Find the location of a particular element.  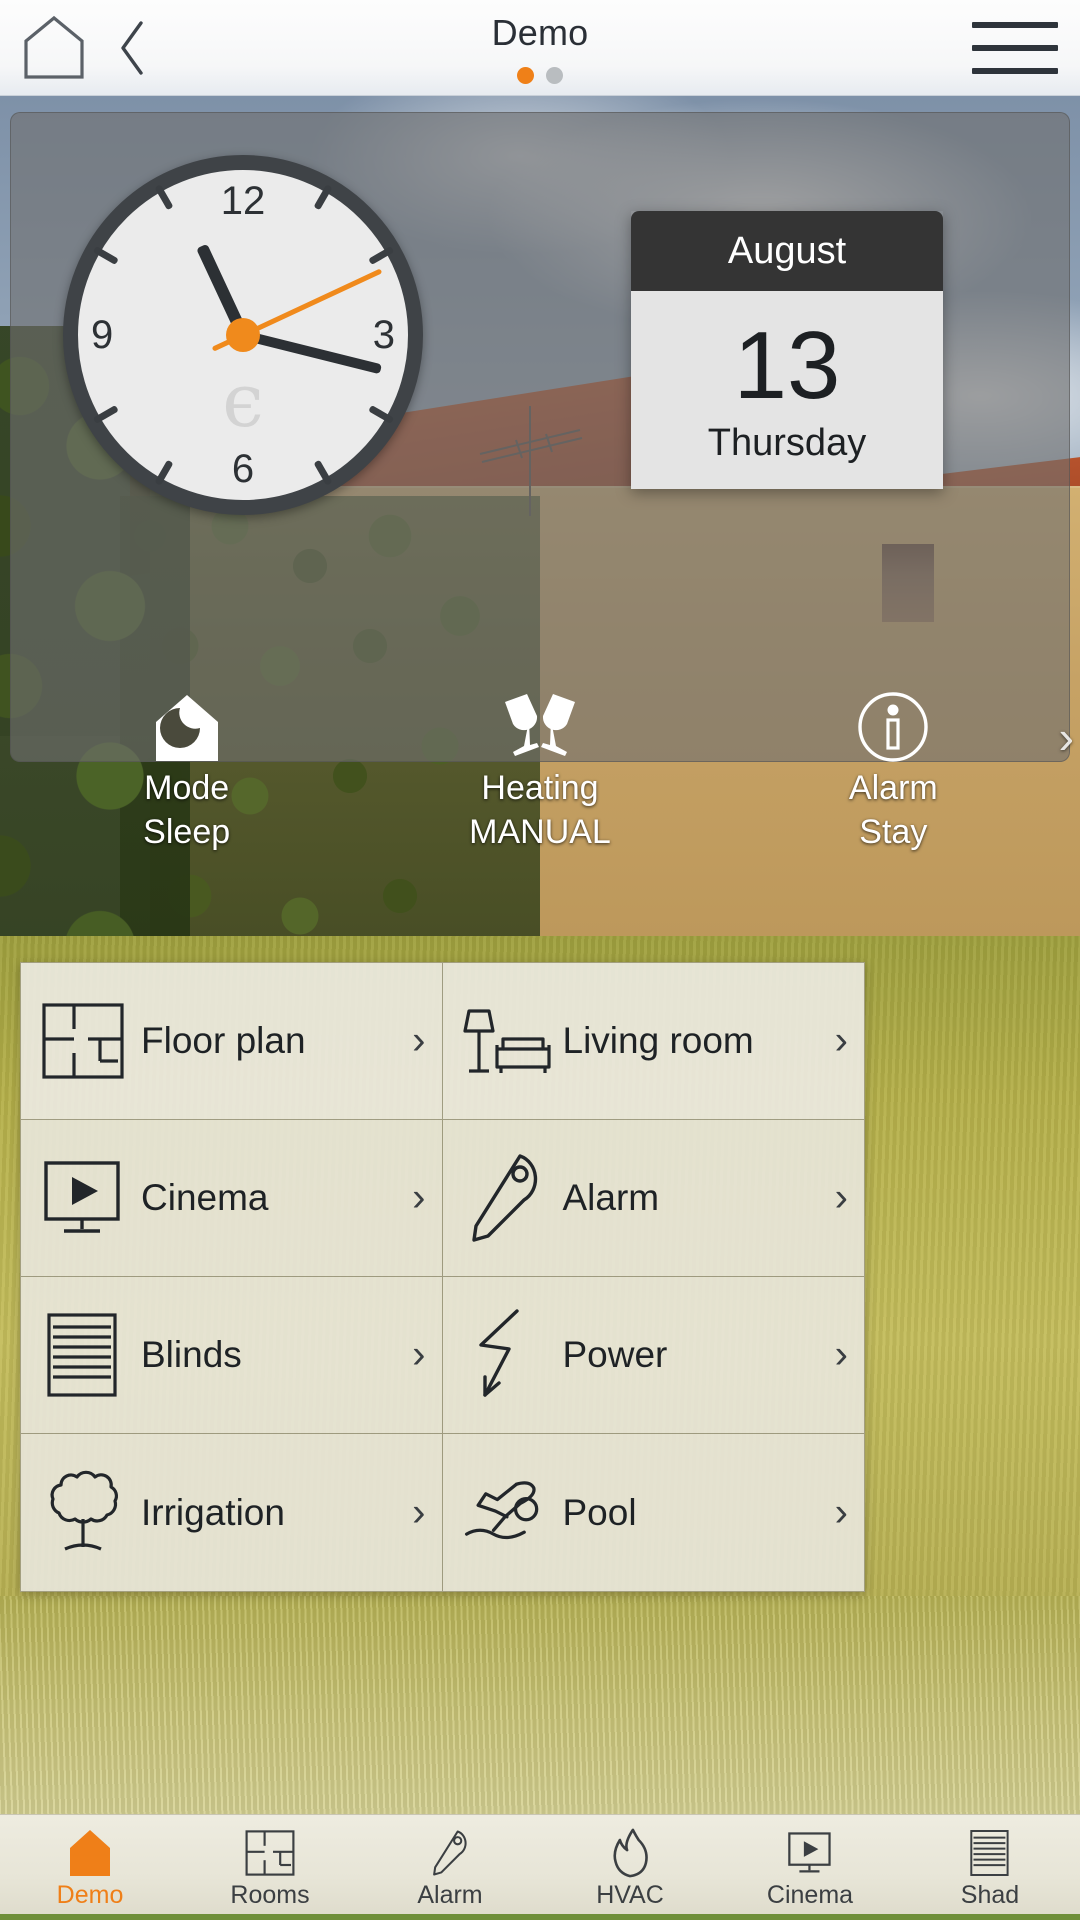

status-row: Mode Sleep Heating MANUAL Alarm Stay is located at coordinates (540, 780).